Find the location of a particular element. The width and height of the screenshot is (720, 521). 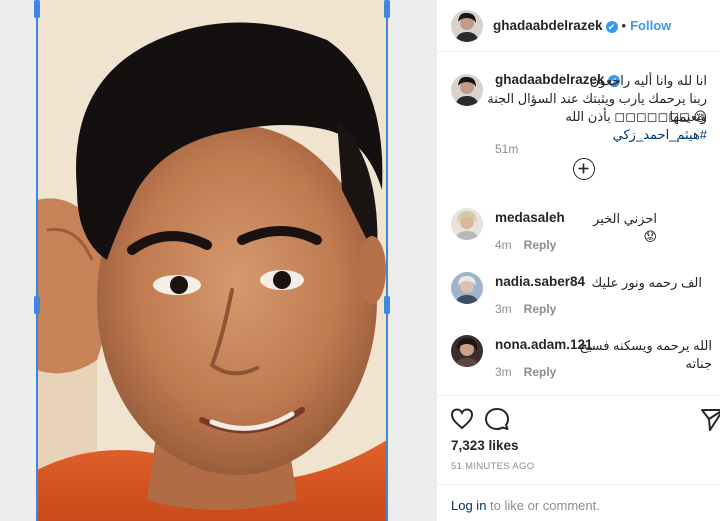

header-title-row: ghadaabdelrazek ✔ • Follow is located at coordinates (582, 25).